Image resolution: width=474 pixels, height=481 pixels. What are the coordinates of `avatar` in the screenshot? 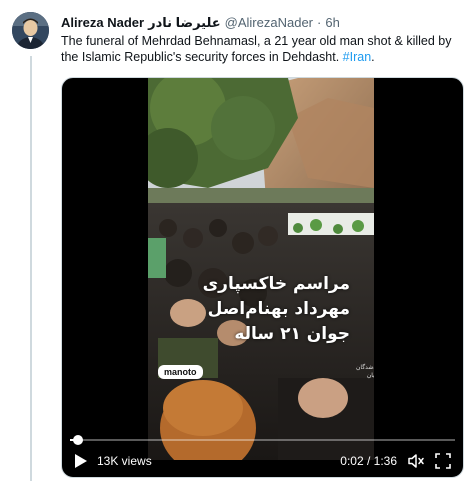 It's located at (30, 30).